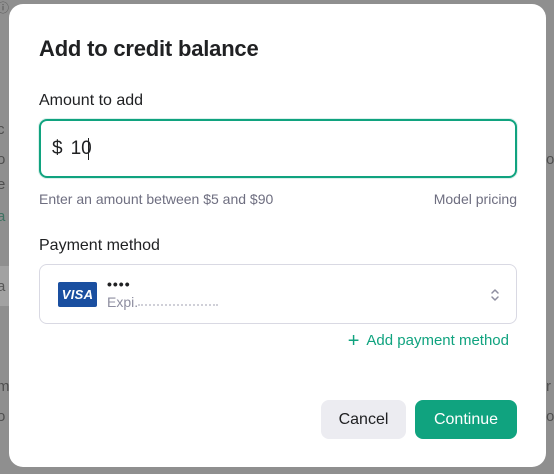 The image size is (554, 474). Describe the element at coordinates (3, 184) in the screenshot. I see `background-glyph: e` at that location.